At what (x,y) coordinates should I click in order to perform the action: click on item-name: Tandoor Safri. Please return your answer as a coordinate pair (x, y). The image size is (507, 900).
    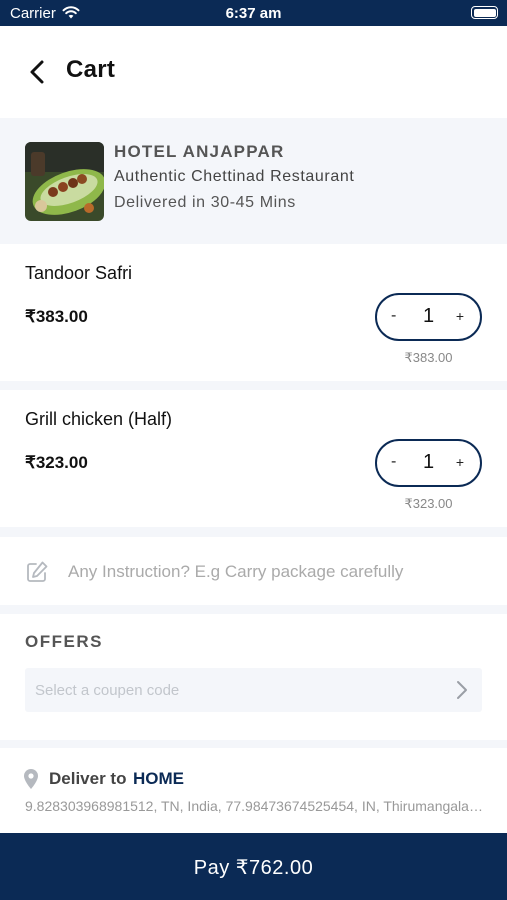
    Looking at the image, I should click on (79, 273).